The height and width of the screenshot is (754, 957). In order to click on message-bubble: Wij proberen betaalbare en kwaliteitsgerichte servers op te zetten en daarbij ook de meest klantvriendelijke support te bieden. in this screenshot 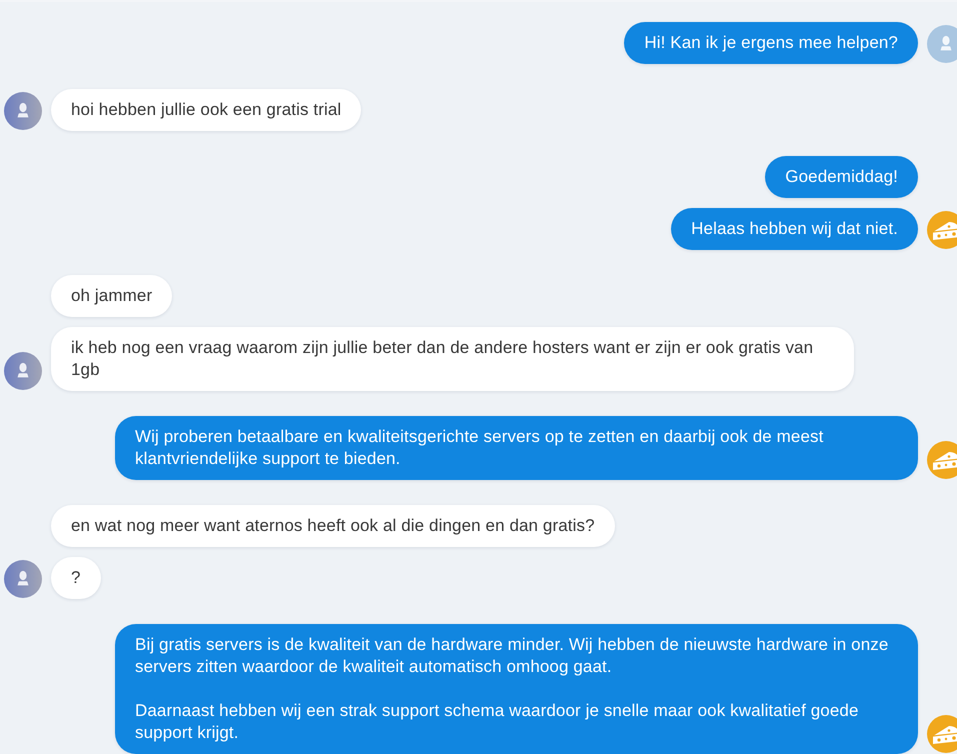, I will do `click(516, 448)`.